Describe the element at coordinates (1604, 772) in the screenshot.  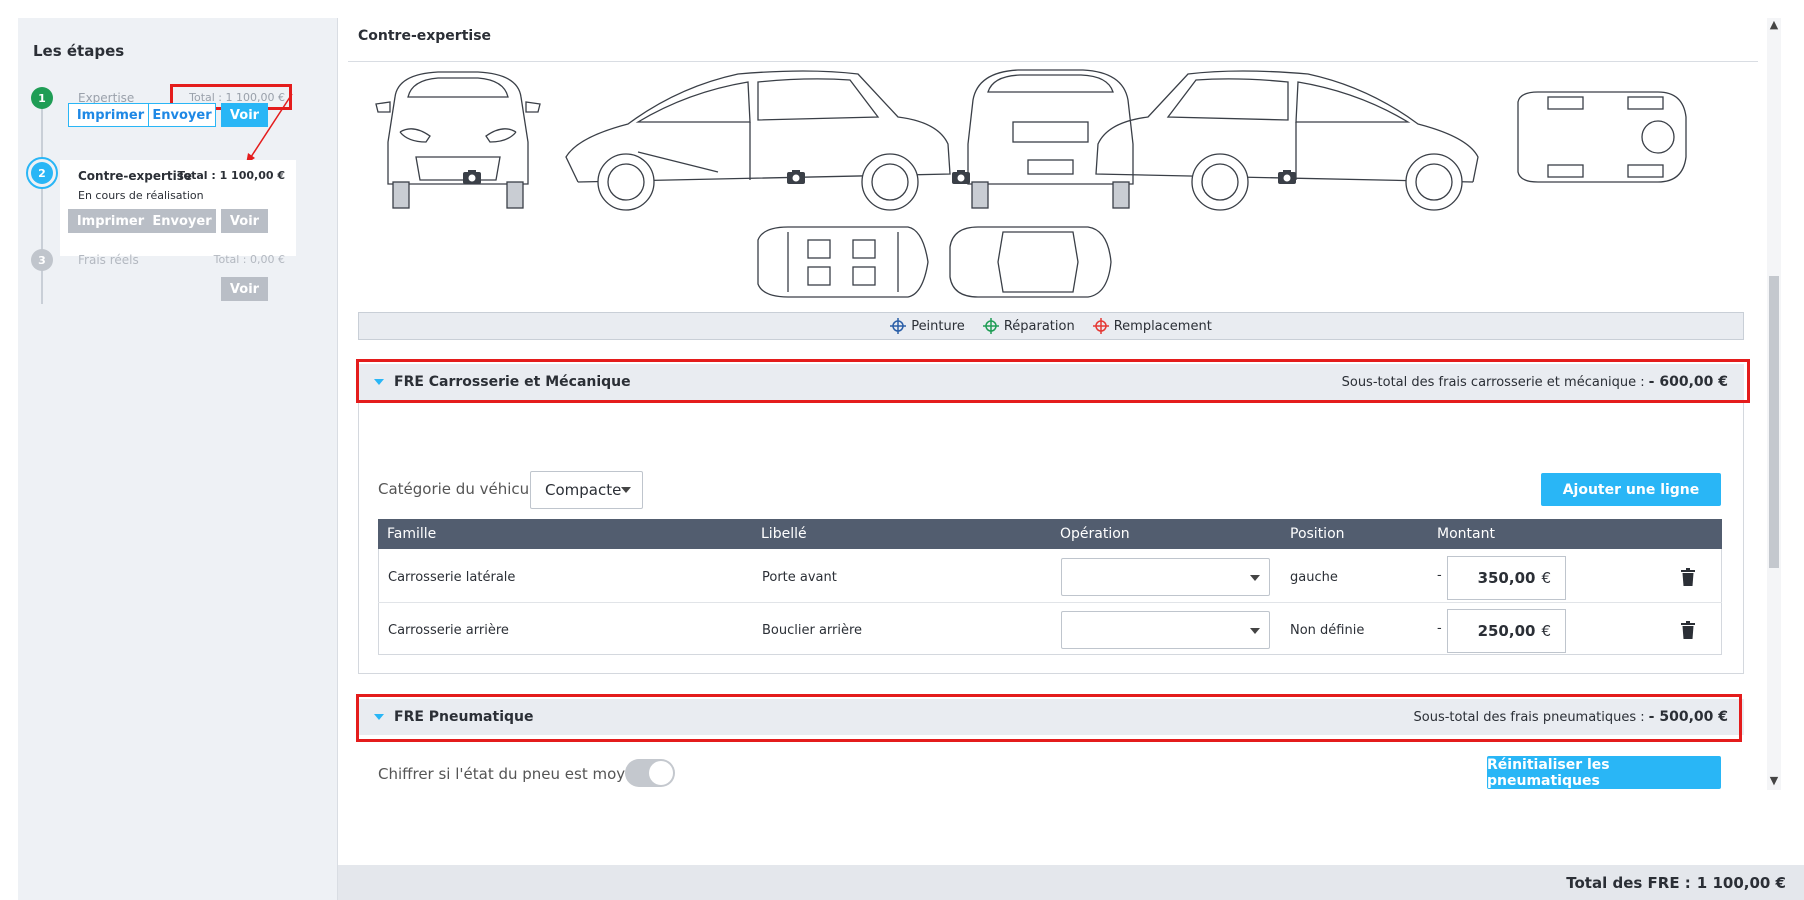
I see `reset-tyres-button: Réinitialiser les pneumatiques` at that location.